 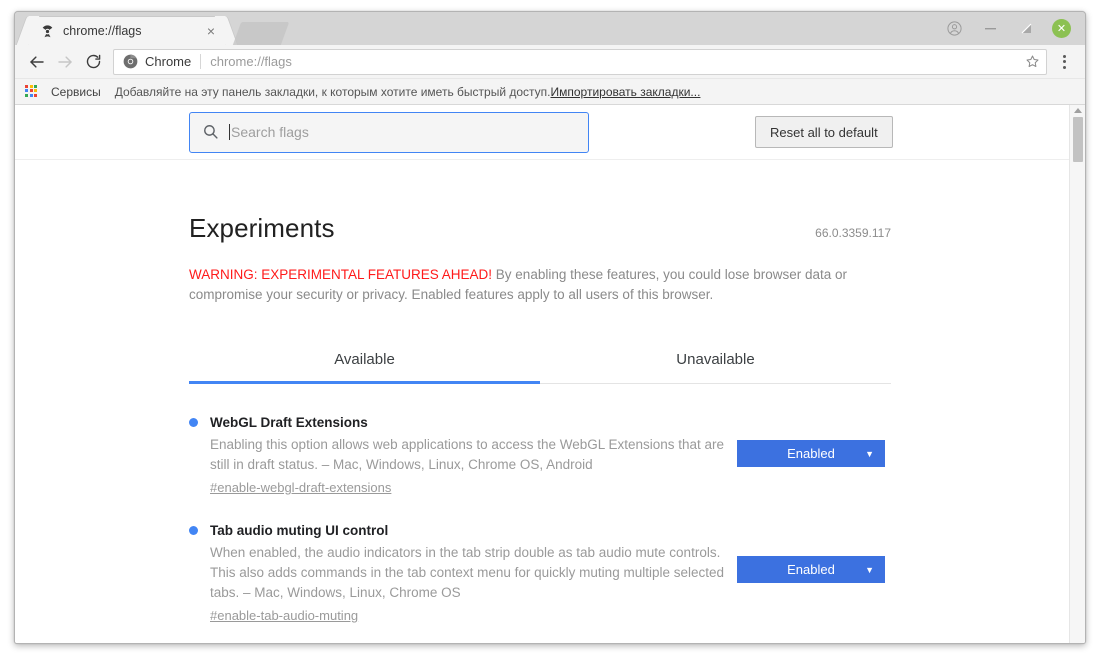 I want to click on scrollbar-thumb, so click(x=1078, y=139).